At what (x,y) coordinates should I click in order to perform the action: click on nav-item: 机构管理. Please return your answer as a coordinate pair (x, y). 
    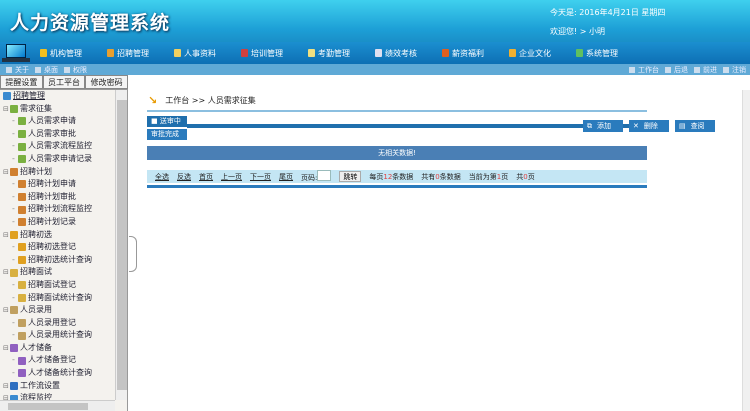
    Looking at the image, I should click on (68, 53).